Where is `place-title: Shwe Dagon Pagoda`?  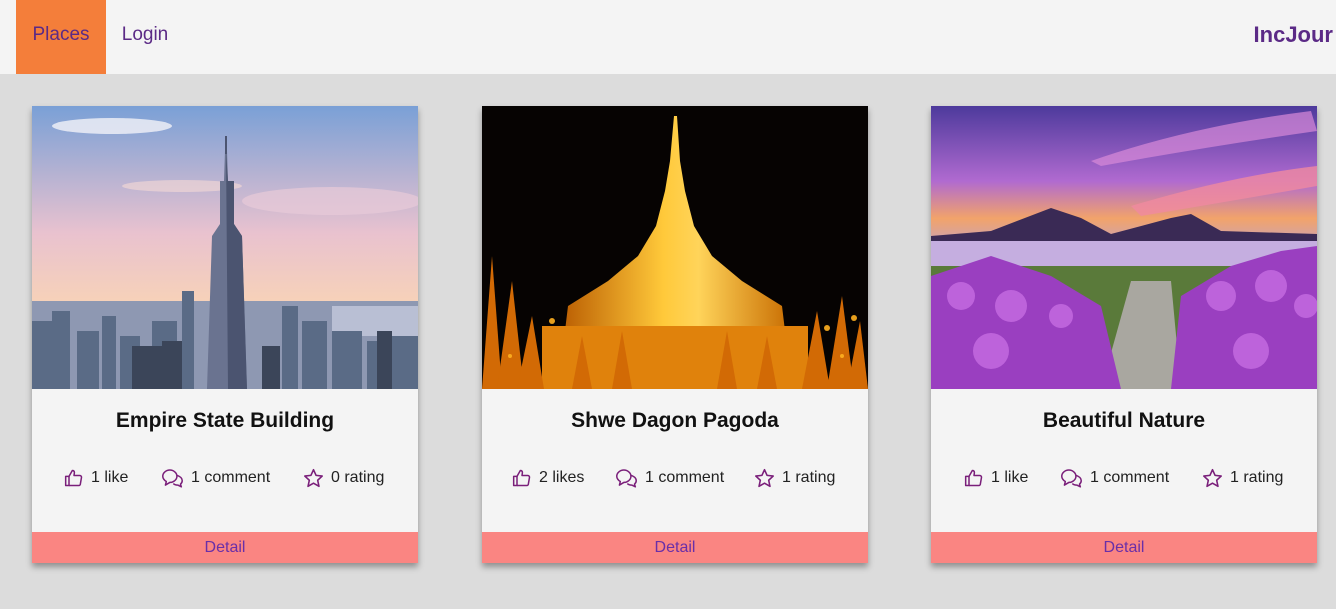
place-title: Shwe Dagon Pagoda is located at coordinates (675, 420).